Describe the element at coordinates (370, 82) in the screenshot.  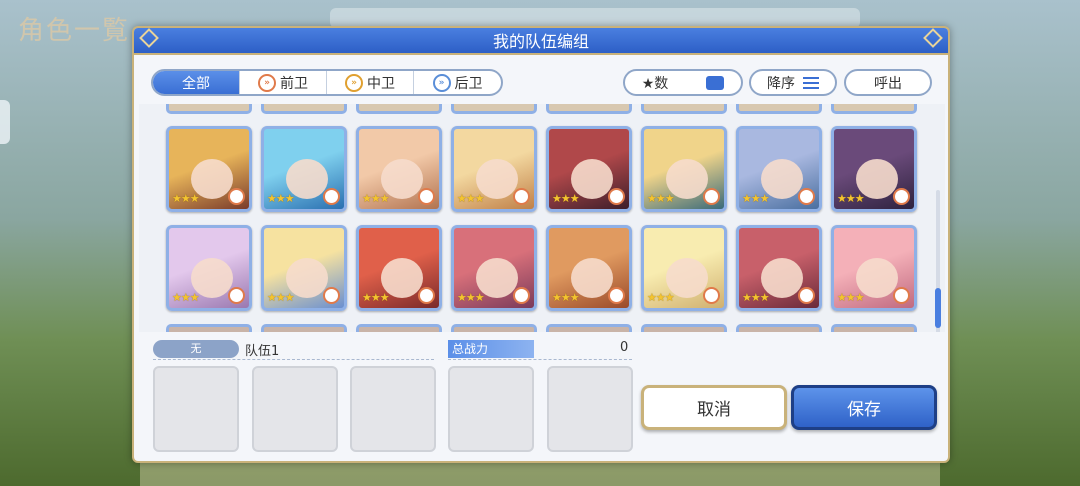
I see `tab-middle: » 中卫` at that location.